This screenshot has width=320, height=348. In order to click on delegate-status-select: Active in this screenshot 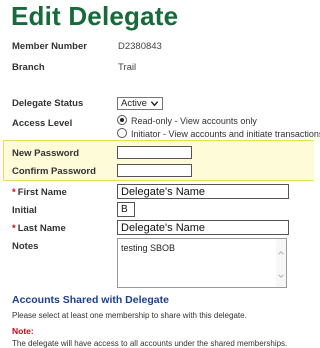, I will do `click(140, 103)`.